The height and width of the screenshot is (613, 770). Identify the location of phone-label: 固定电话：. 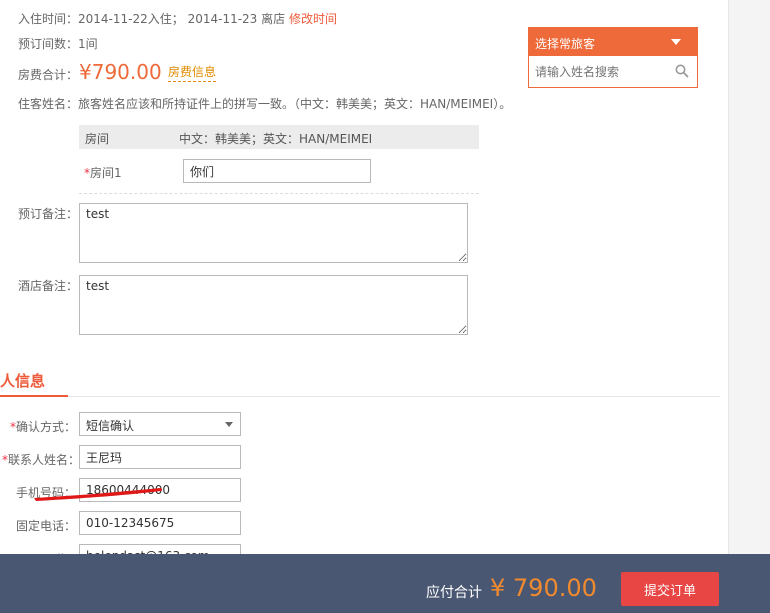
(45, 526).